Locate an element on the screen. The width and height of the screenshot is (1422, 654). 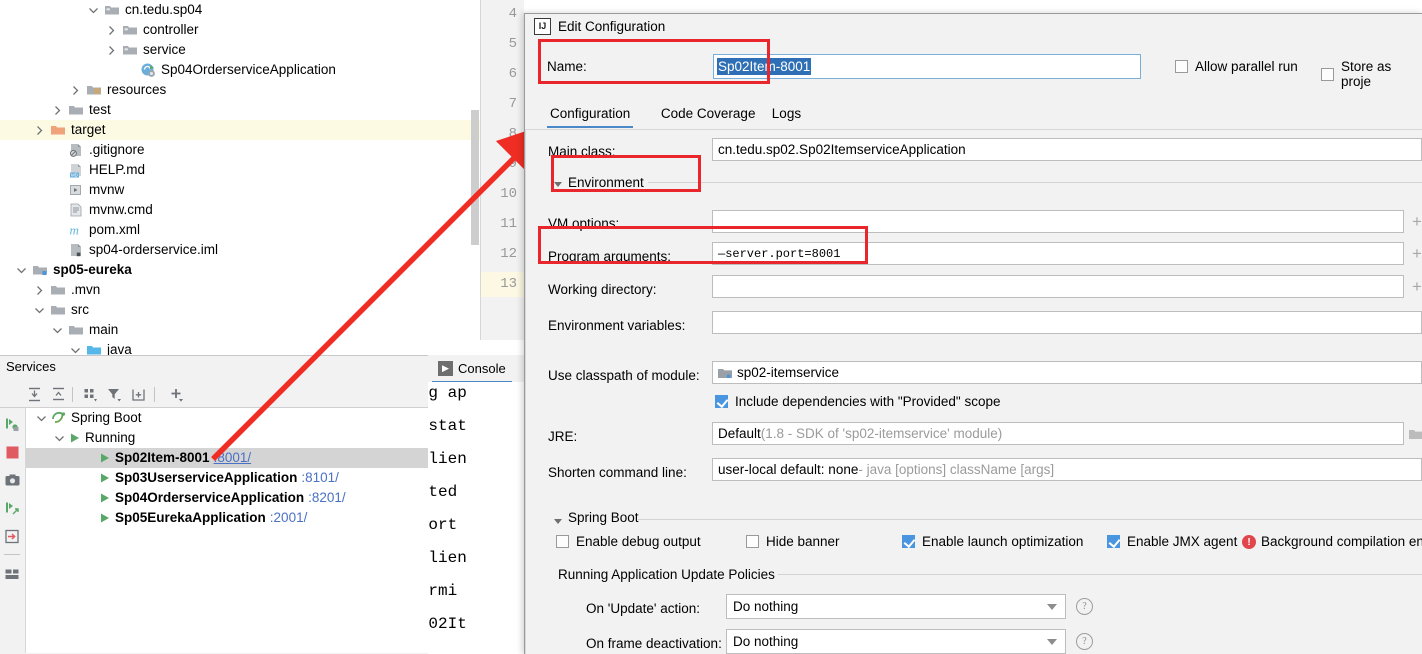
services-item-sp05eurekaapplication: Sp05EurekaApplication:2001/ is located at coordinates (227, 518).